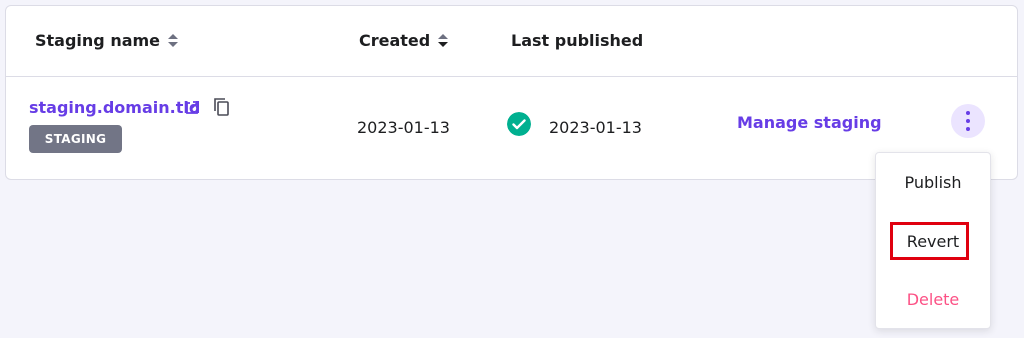 This screenshot has width=1024, height=338. I want to click on column-header-created: Created, so click(404, 40).